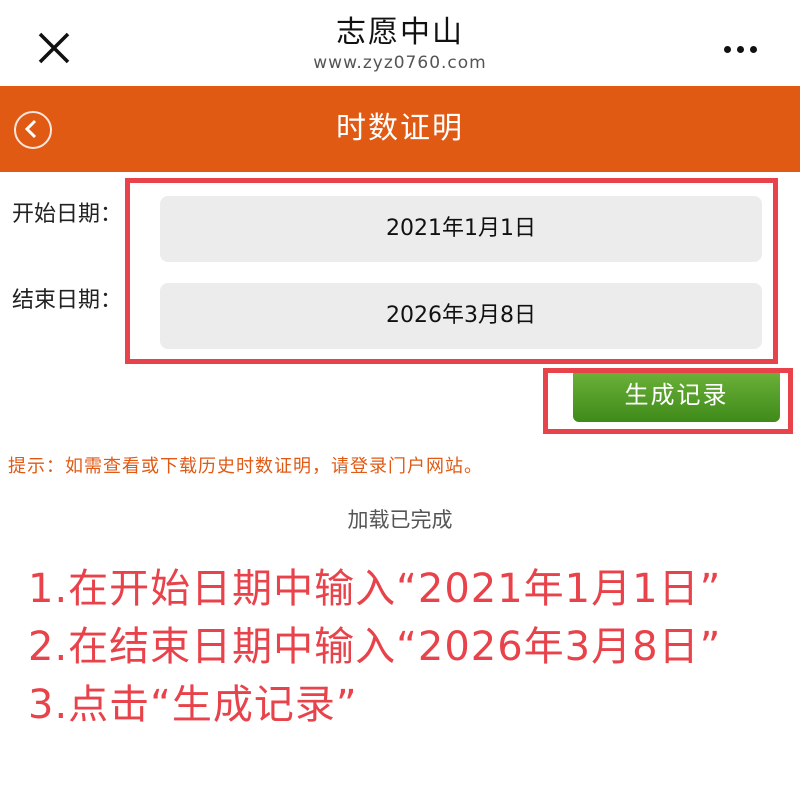 This screenshot has height=795, width=800. Describe the element at coordinates (67, 300) in the screenshot. I see `end-date-label: 结束日期：` at that location.